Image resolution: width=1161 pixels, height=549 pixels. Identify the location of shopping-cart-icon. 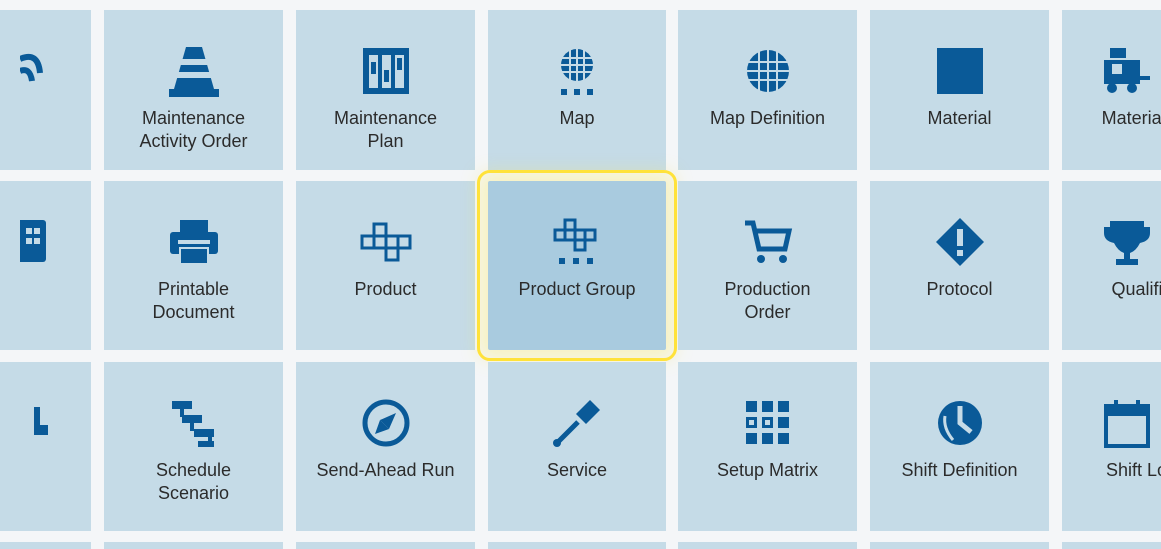
(768, 242).